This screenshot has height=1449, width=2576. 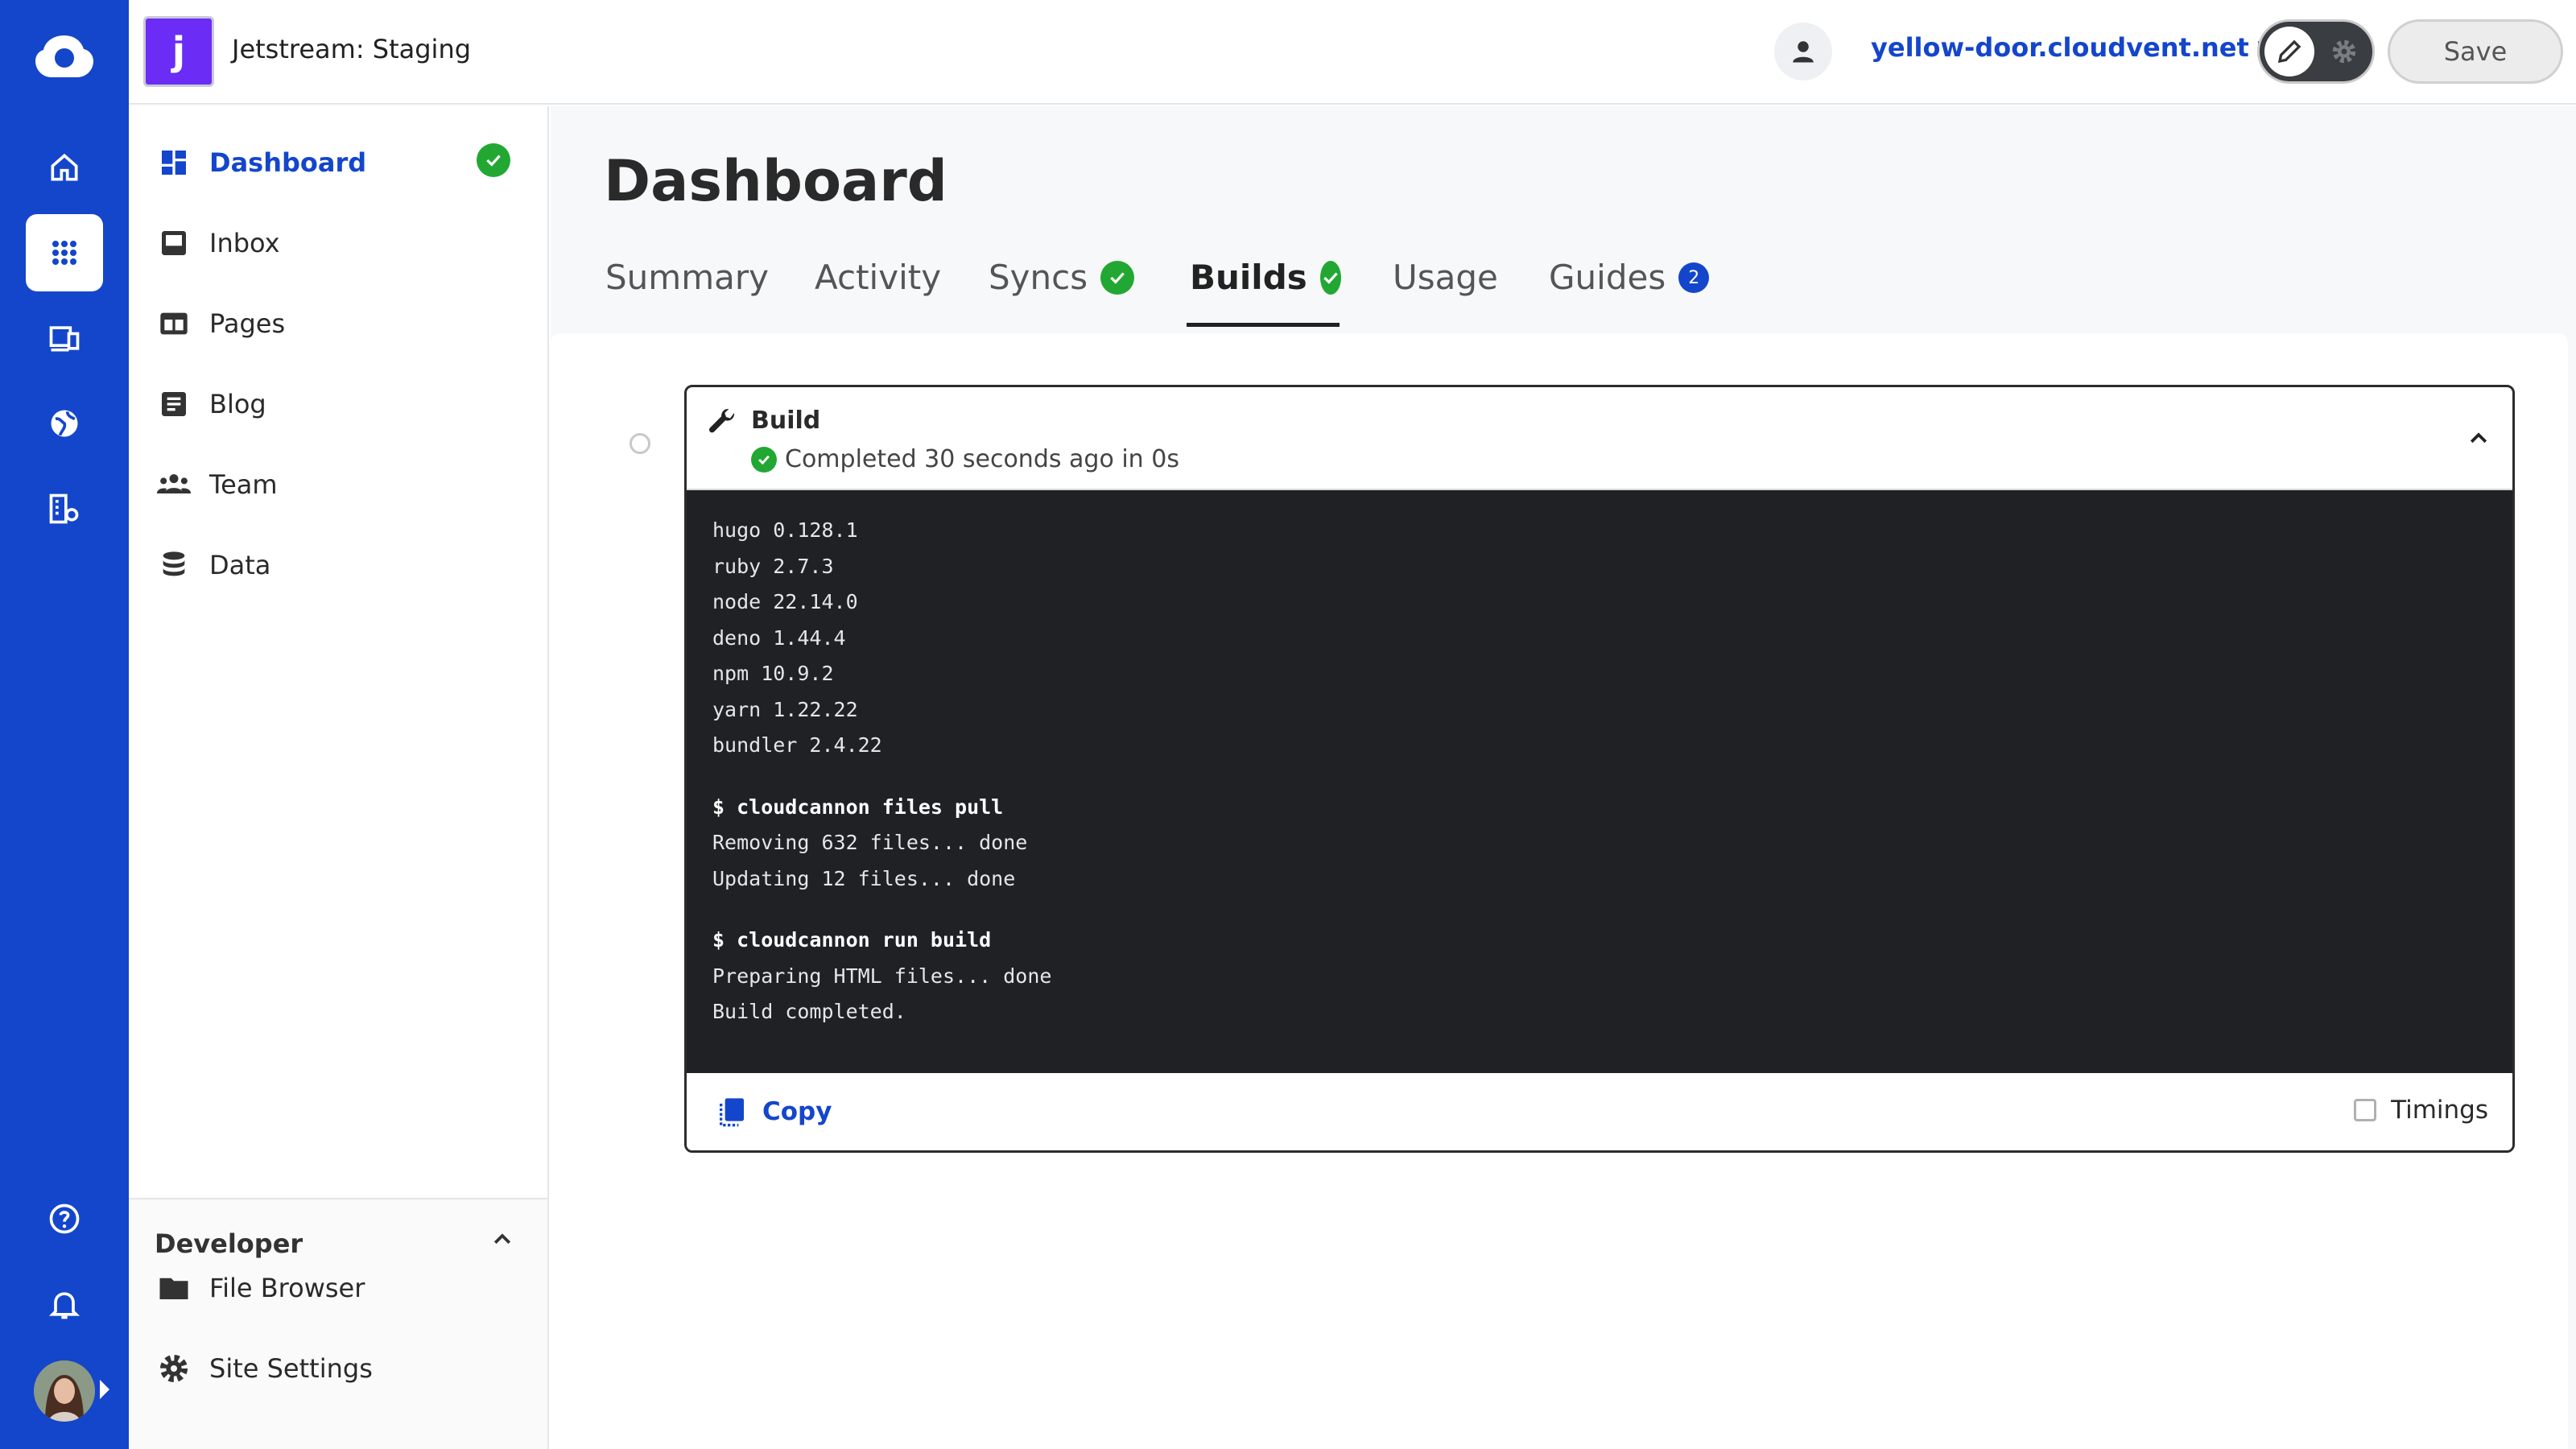 What do you see at coordinates (338, 1323) in the screenshot?
I see `developer-section: Developer File Browser Site Settings` at bounding box center [338, 1323].